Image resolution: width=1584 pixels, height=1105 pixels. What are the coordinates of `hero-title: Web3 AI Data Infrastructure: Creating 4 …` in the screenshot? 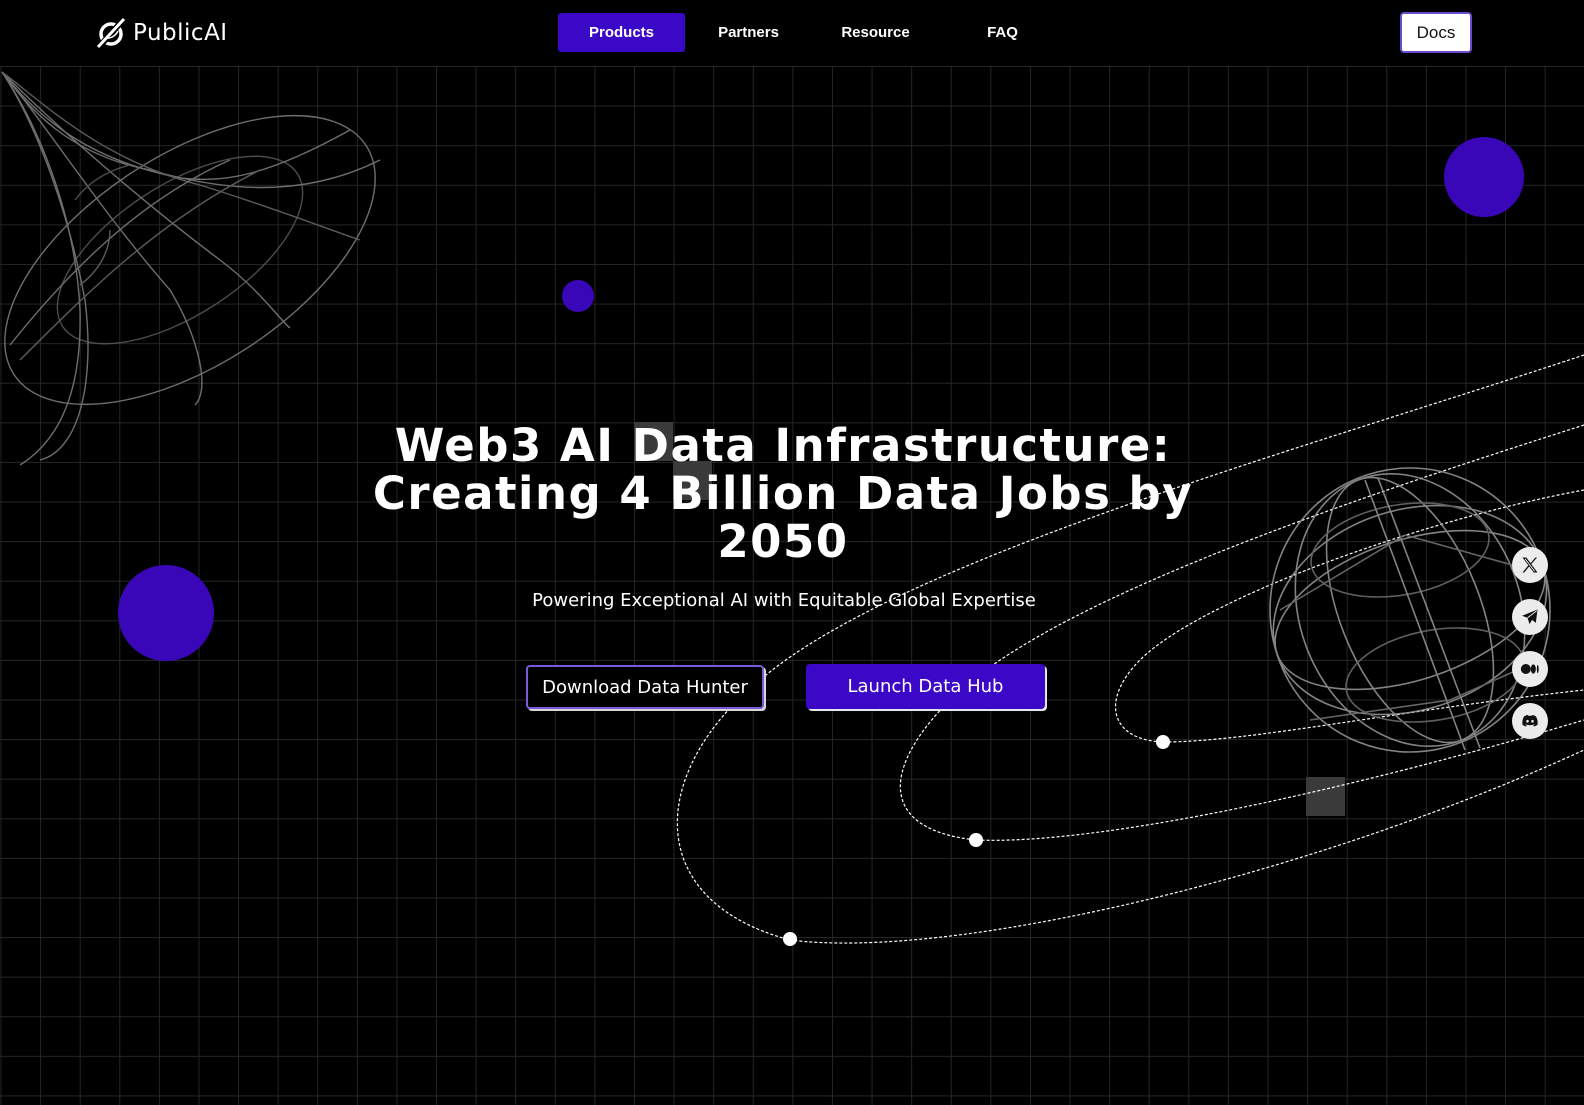 It's located at (783, 494).